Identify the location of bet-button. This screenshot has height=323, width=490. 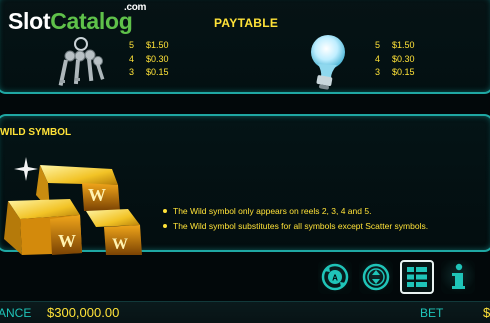
(376, 277).